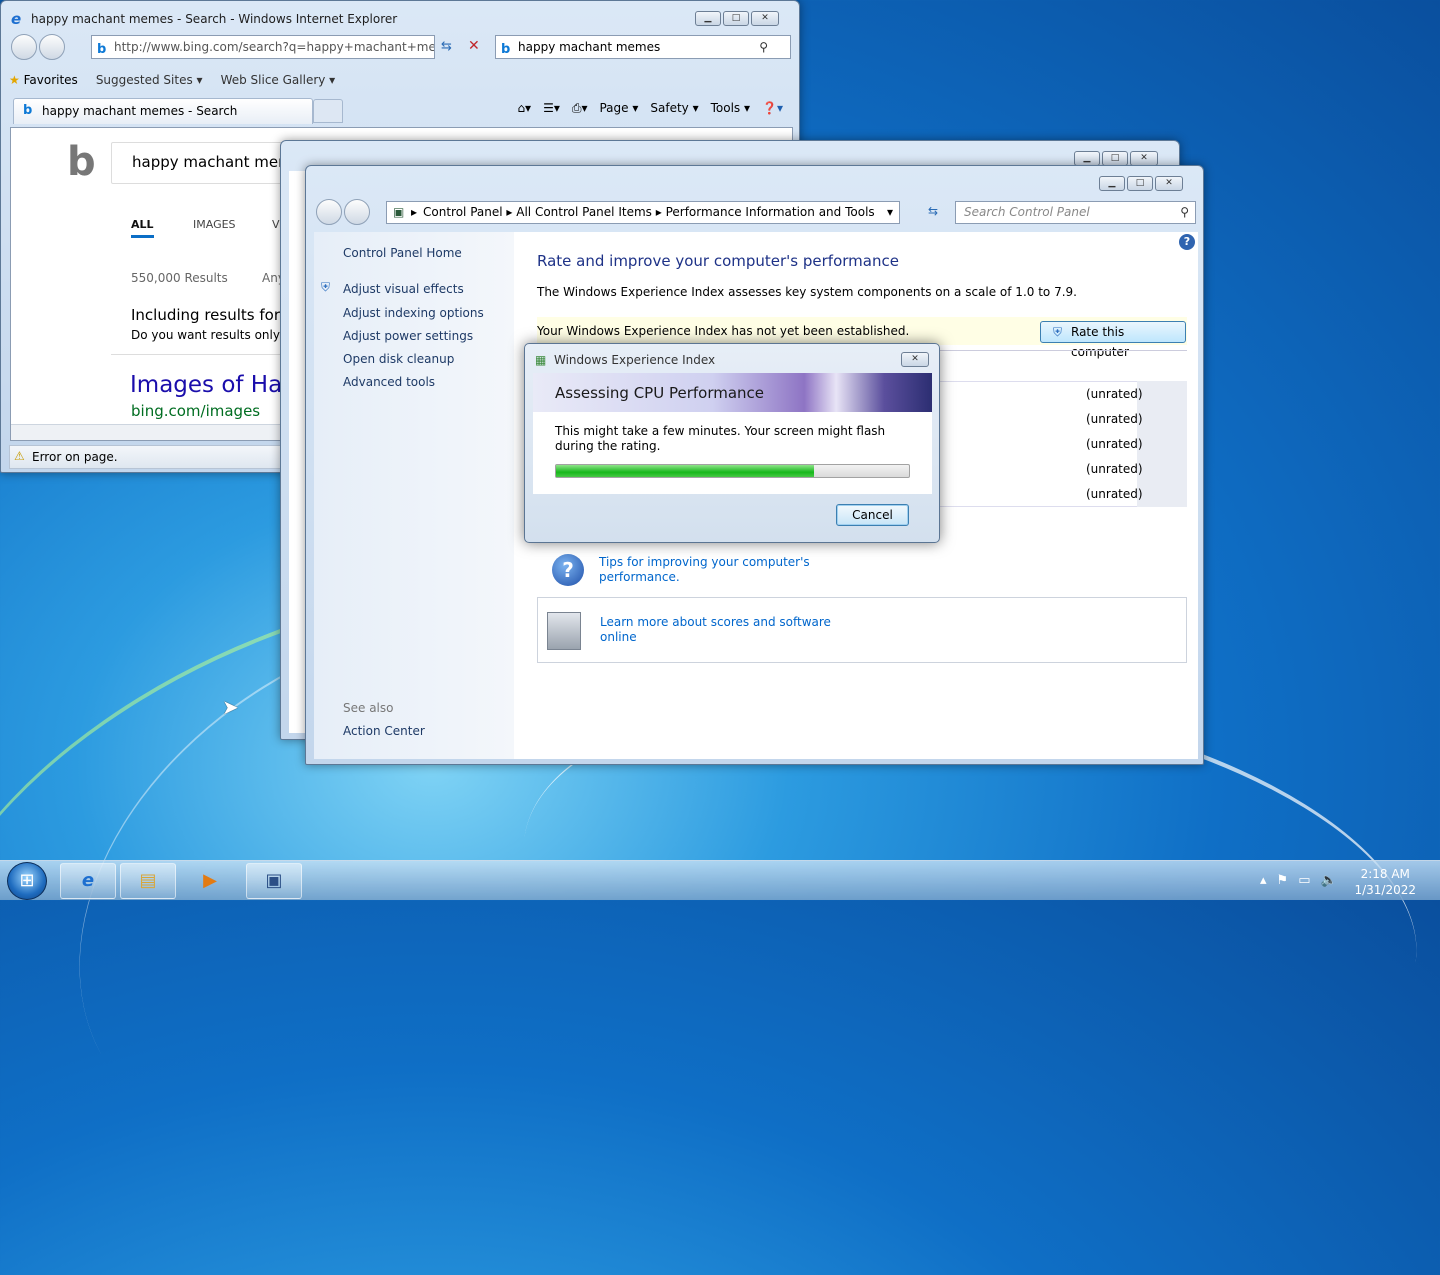  Describe the element at coordinates (402, 253) in the screenshot. I see `cp-home-link: Control Panel Home` at that location.